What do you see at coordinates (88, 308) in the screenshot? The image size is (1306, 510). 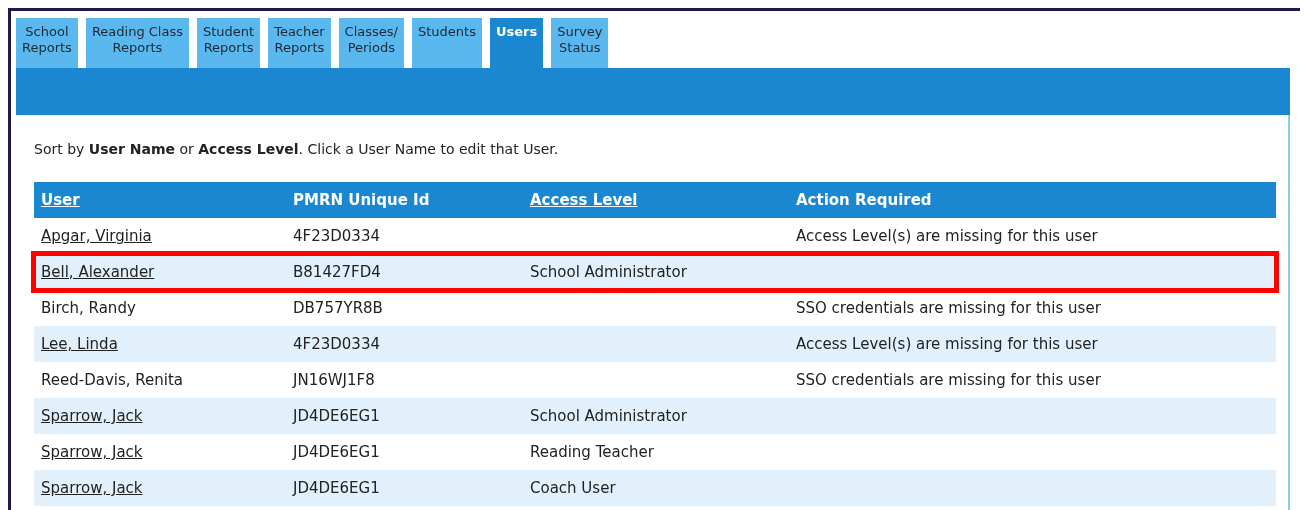 I see `person-name: Birch, Randy` at bounding box center [88, 308].